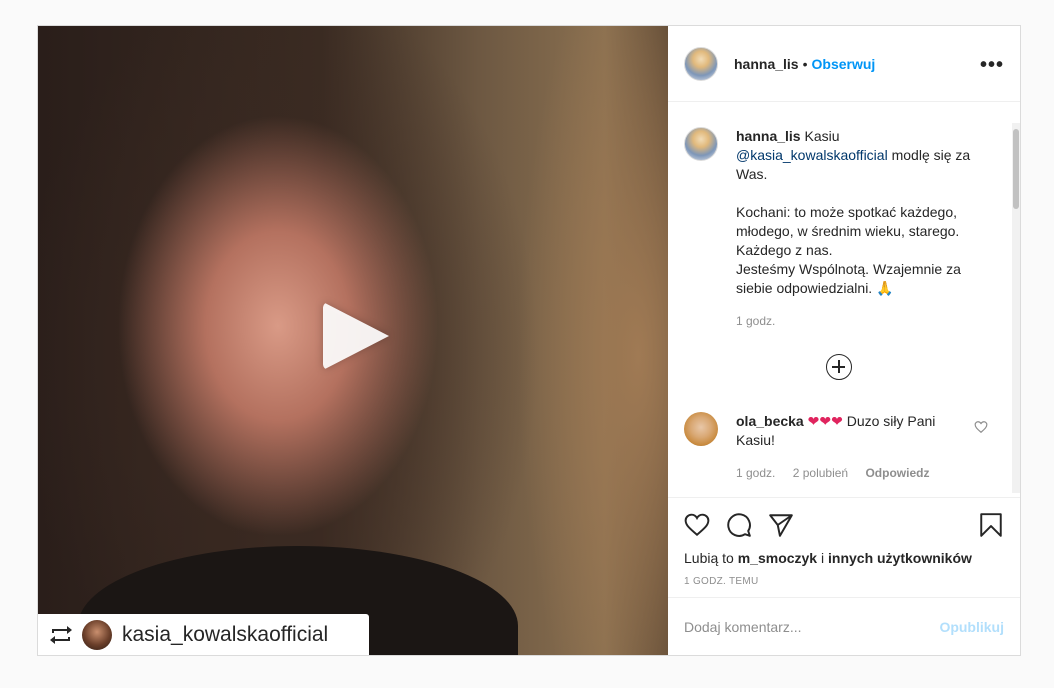  I want to click on likes-summary: Lubią to m_smoczyk i innych użytkowników, so click(844, 558).